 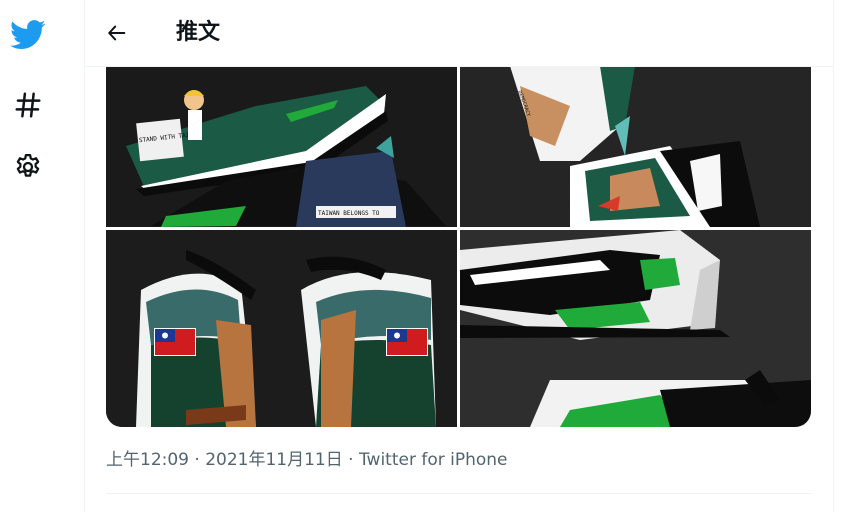 I want to click on sneaker-photo-image: STAND WITH TAIWAN TAIWAN BELONGS TO, so click(x=281, y=146).